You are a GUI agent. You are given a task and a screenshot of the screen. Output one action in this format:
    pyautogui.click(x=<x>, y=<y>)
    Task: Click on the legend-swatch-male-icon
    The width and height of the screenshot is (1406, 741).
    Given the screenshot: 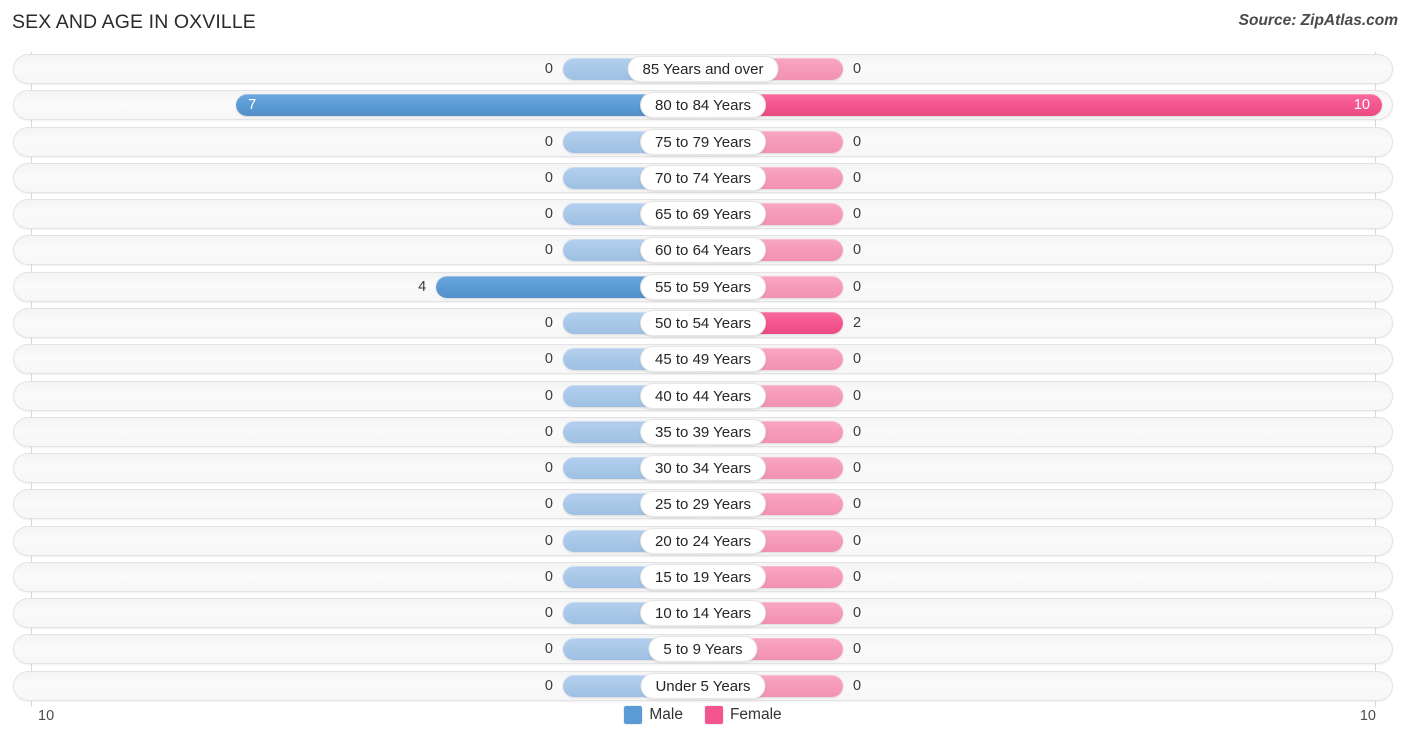 What is the action you would take?
    pyautogui.click(x=633, y=715)
    